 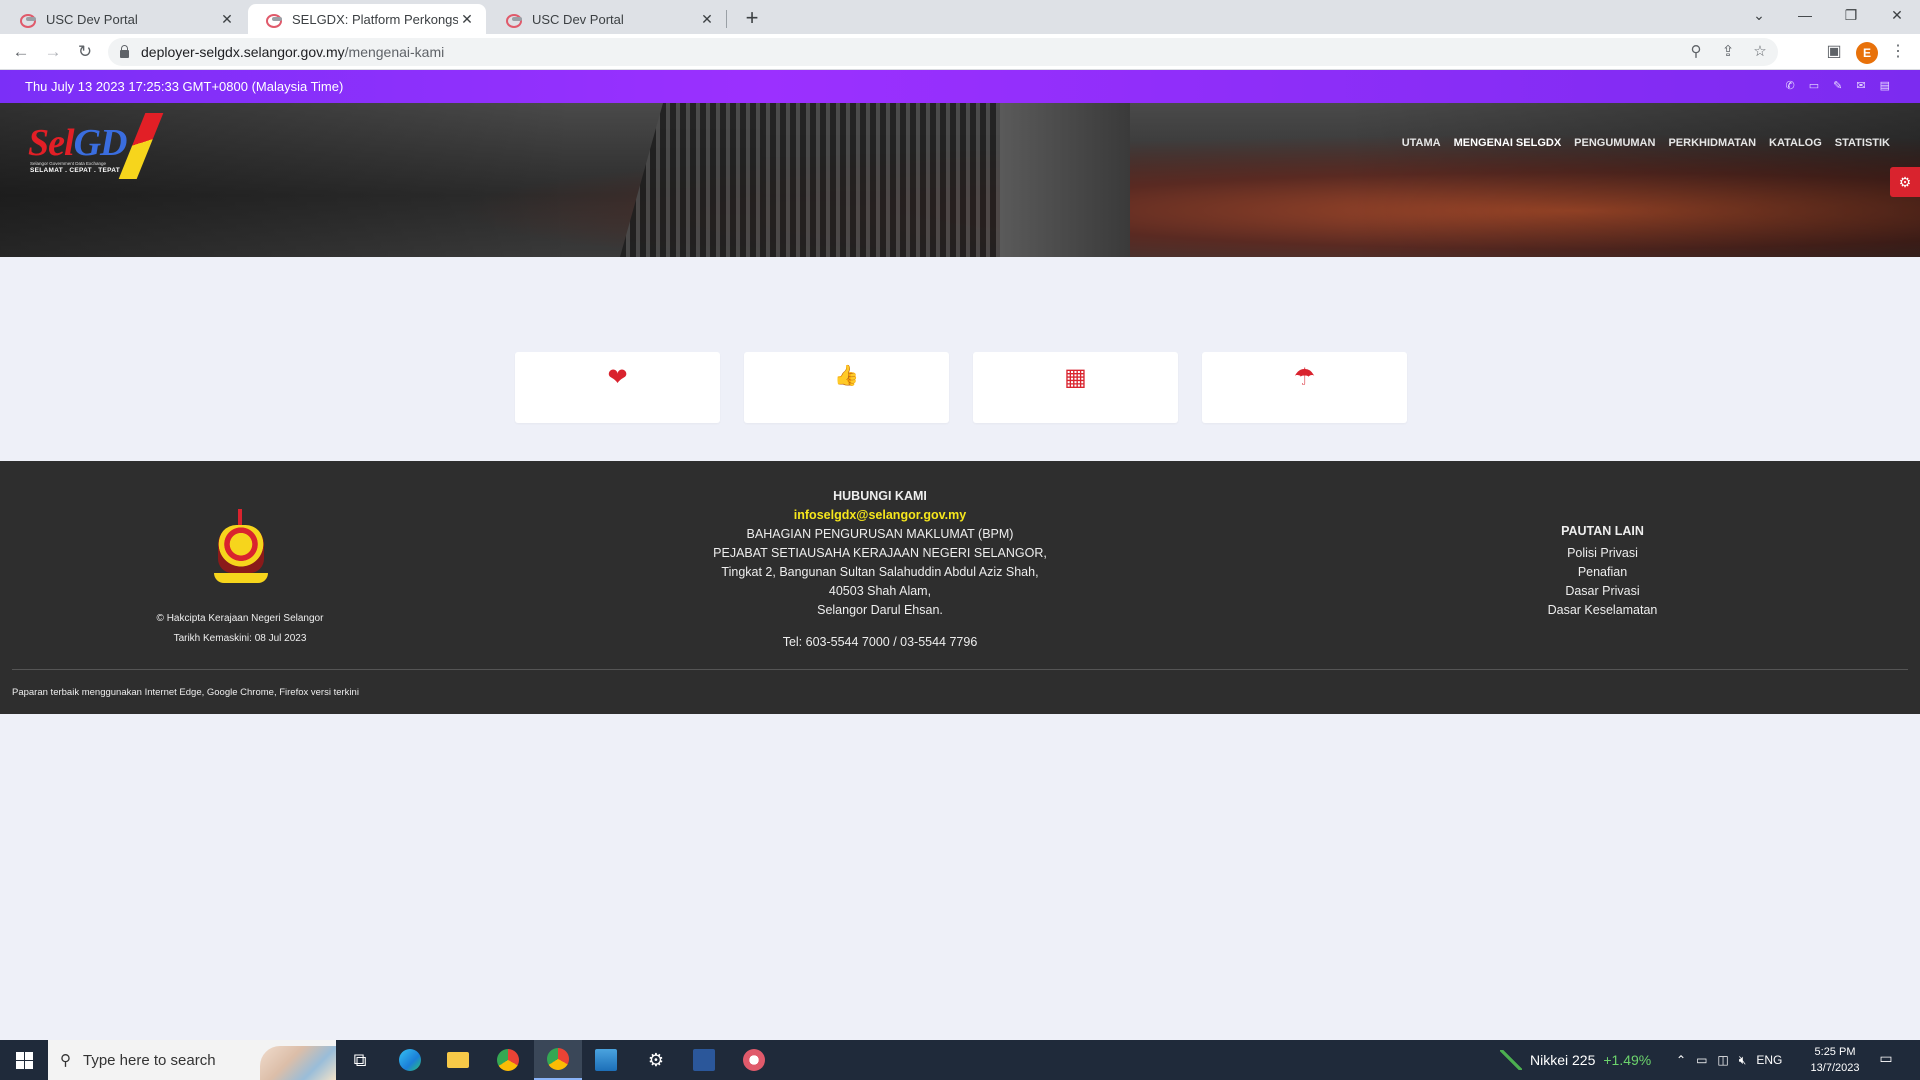 What do you see at coordinates (846, 376) in the screenshot?
I see `thumbs-up-icon: 👍` at bounding box center [846, 376].